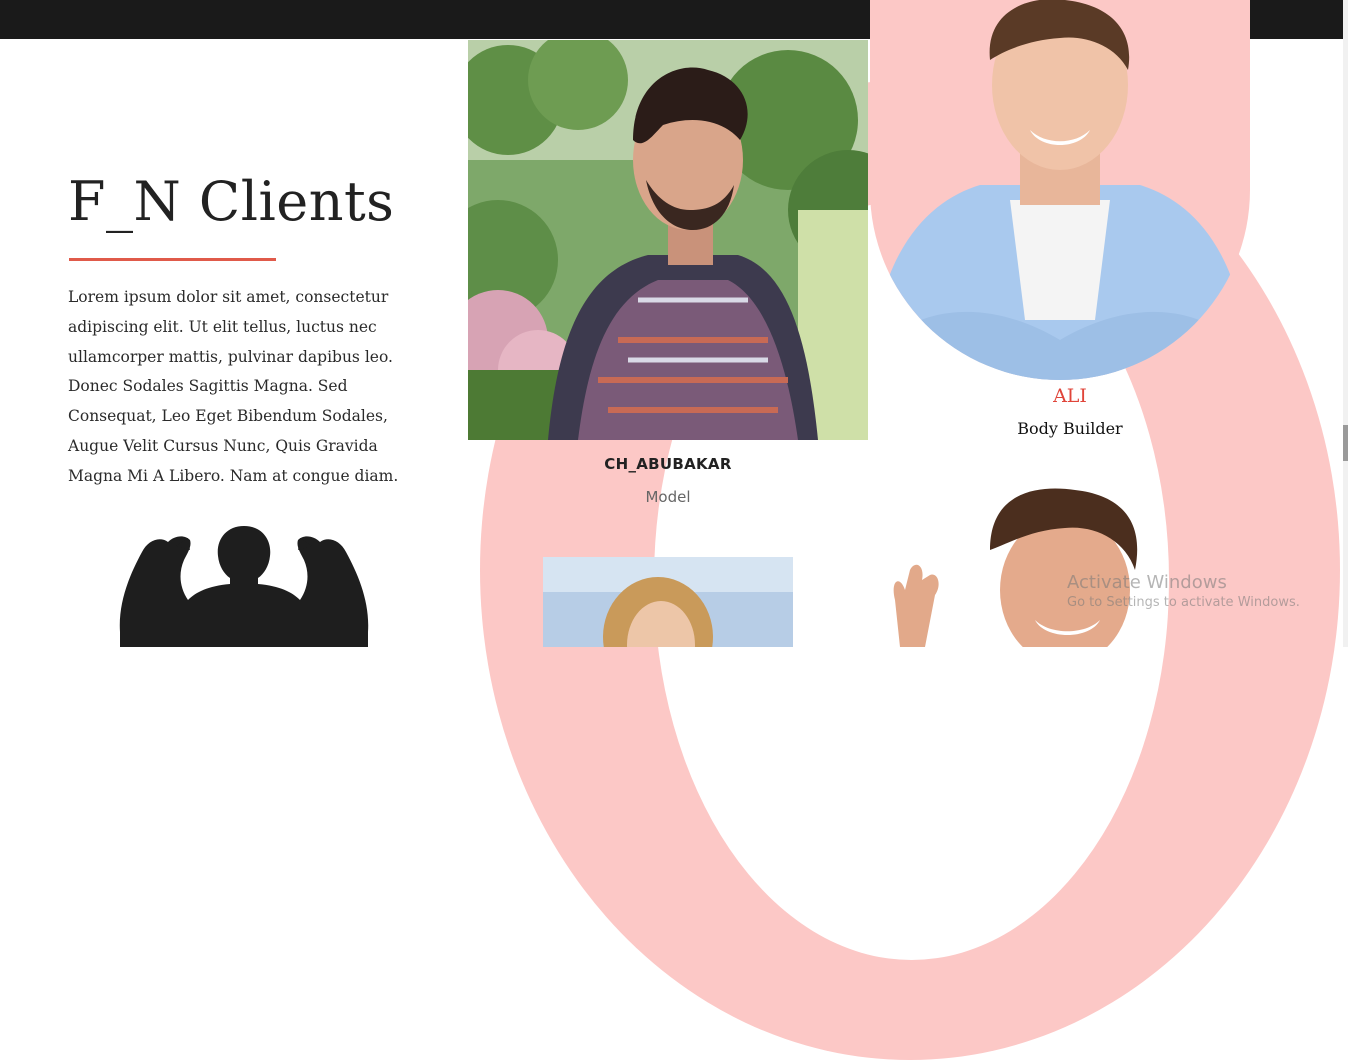  Describe the element at coordinates (1020, 563) in the screenshot. I see `client-photo-man` at that location.